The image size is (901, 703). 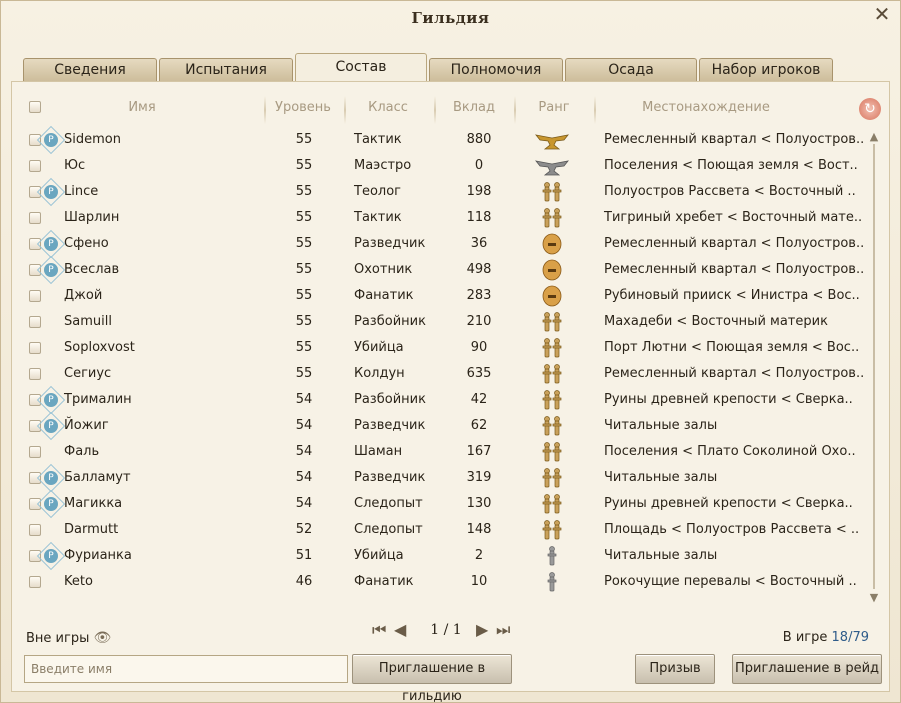 I want to click on member-contribution: 319, so click(x=479, y=477).